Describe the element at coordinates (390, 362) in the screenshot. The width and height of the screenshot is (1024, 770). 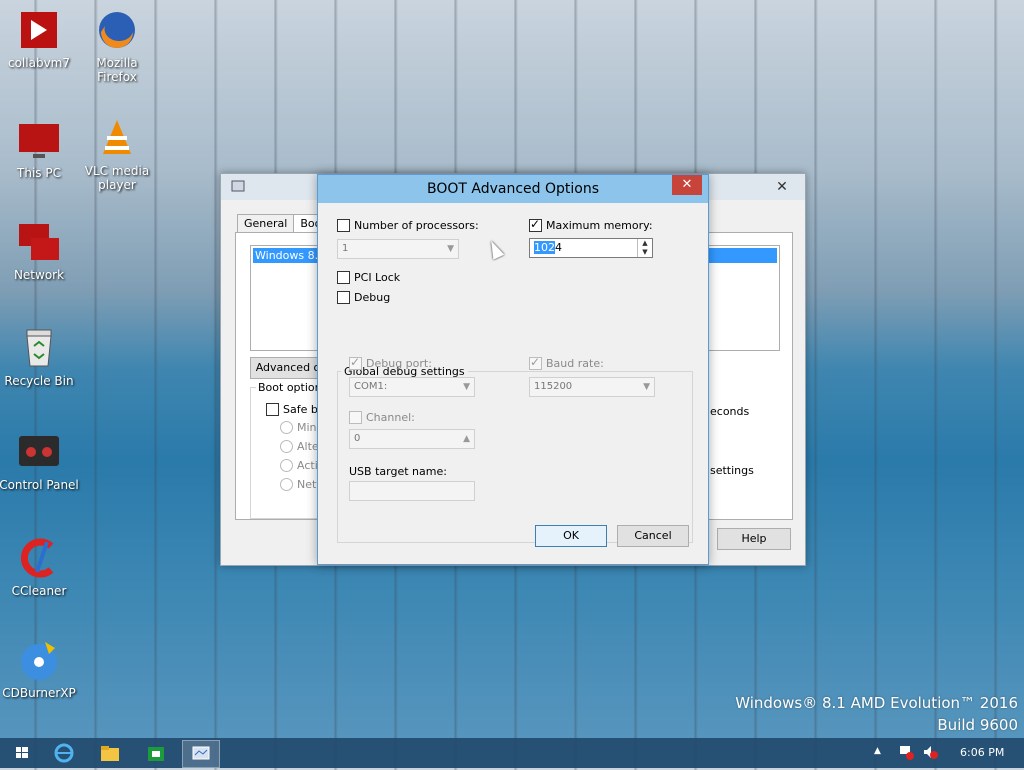
I see `debug-port-checkbox: Debug port:` at that location.